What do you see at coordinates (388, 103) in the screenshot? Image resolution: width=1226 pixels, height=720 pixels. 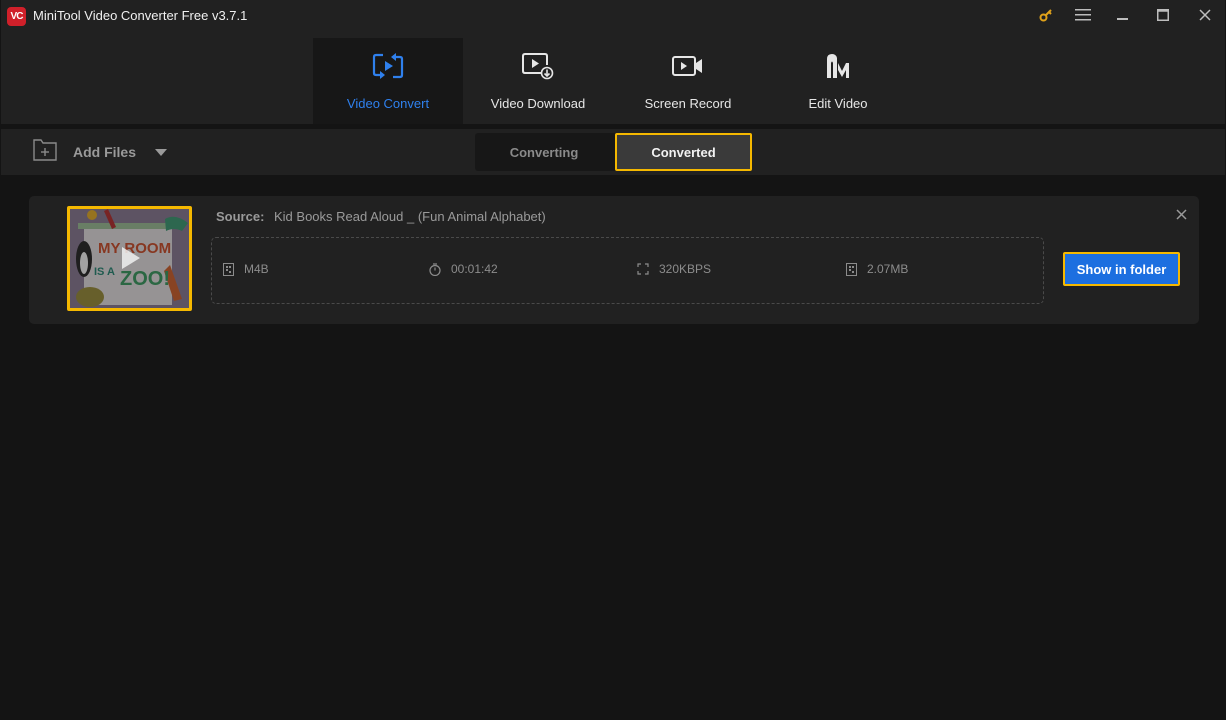 I see `nav-label: Video Convert` at bounding box center [388, 103].